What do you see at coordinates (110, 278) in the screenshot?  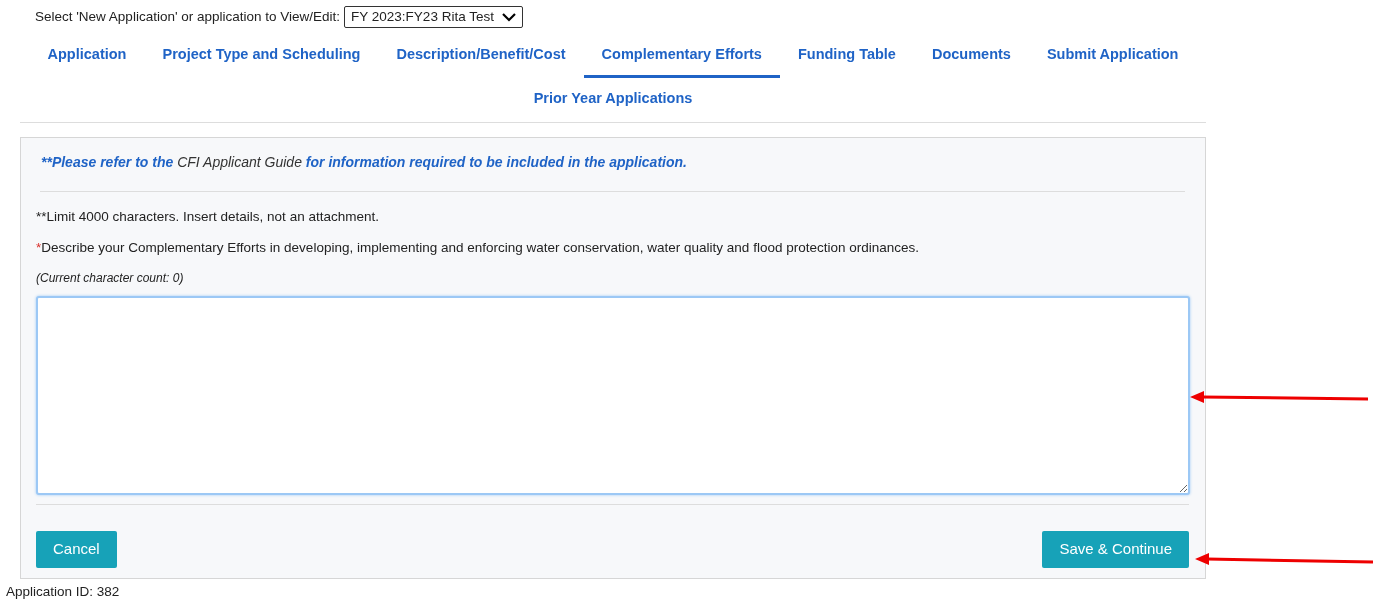 I see `character-count: (Current character count: 0)` at bounding box center [110, 278].